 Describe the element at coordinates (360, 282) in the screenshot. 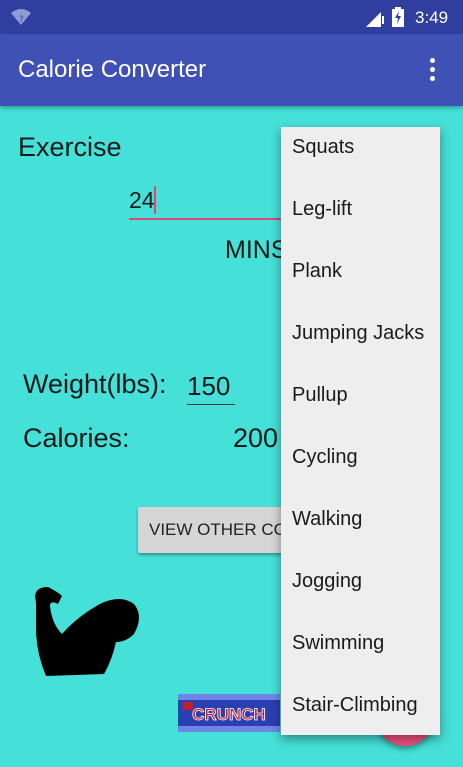

I see `menu-item-plank: Plank` at that location.